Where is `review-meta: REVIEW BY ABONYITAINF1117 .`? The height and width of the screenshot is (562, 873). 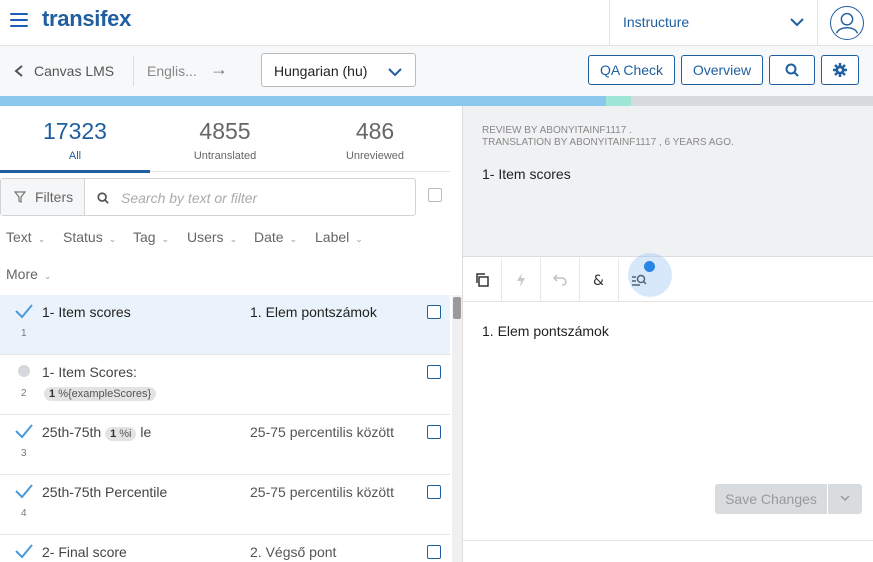 review-meta: REVIEW BY ABONYITAINF1117 . is located at coordinates (557, 130).